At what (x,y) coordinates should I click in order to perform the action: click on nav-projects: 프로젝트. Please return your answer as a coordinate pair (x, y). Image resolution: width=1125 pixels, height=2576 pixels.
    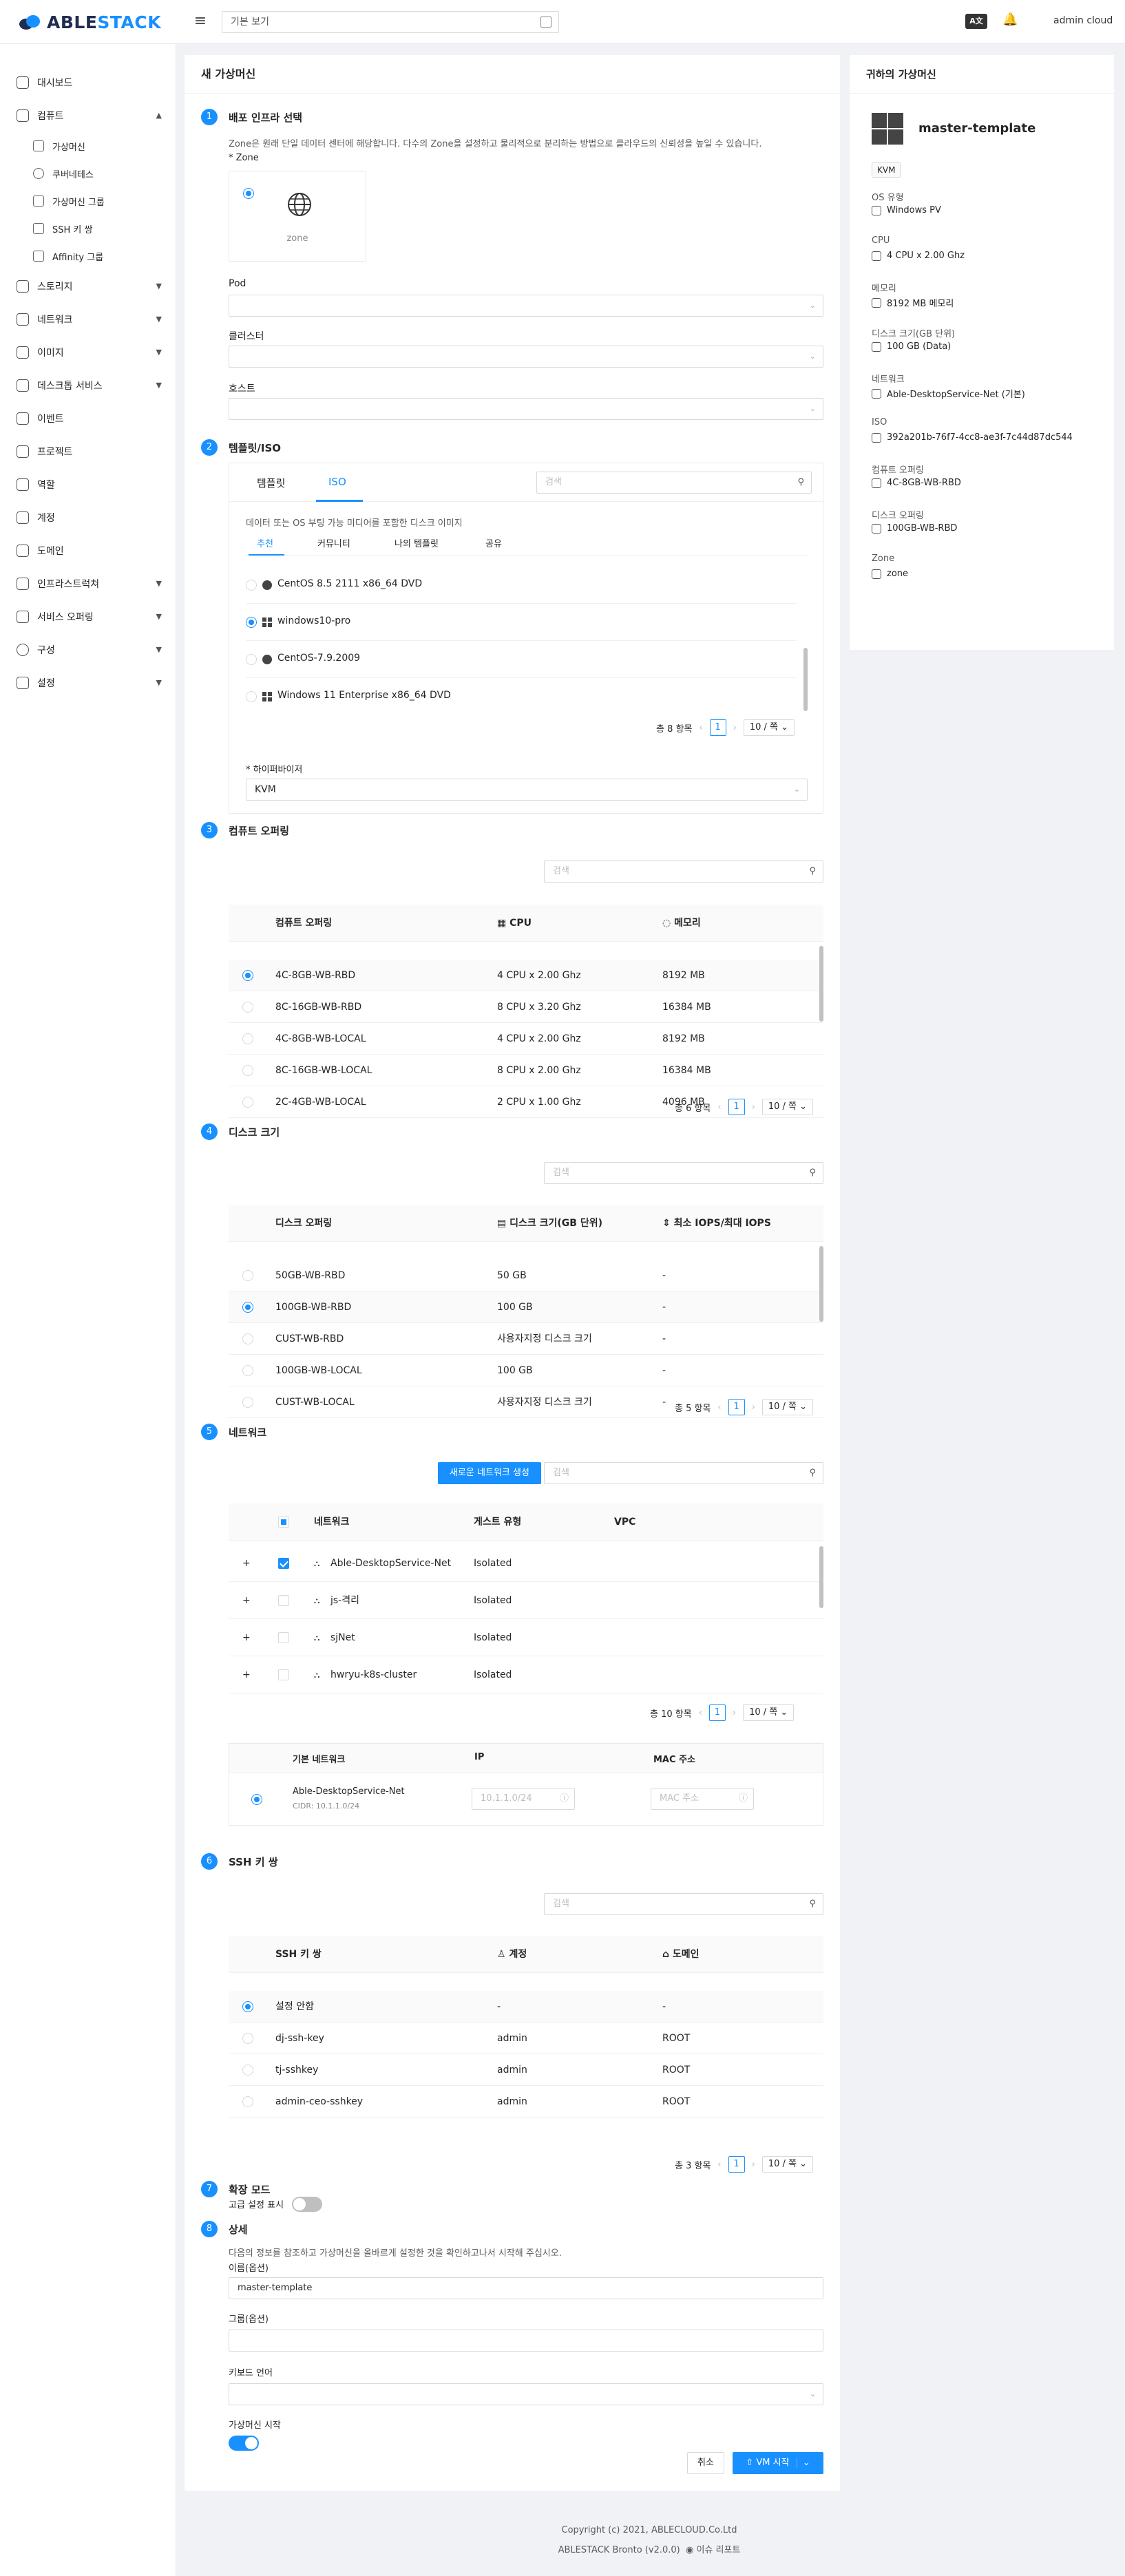
    Looking at the image, I should click on (88, 452).